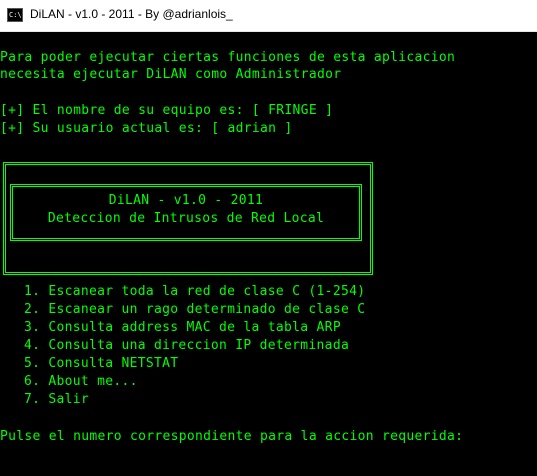  Describe the element at coordinates (186, 200) in the screenshot. I see `banner-title: DiLAN - v1.0 - 2011` at that location.